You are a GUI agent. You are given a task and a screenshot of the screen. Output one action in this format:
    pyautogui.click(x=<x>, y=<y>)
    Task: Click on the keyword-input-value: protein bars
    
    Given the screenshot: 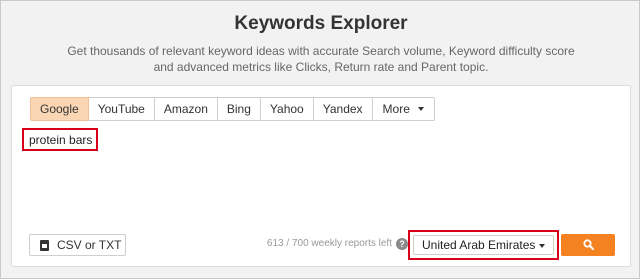 What is the action you would take?
    pyautogui.click(x=61, y=140)
    